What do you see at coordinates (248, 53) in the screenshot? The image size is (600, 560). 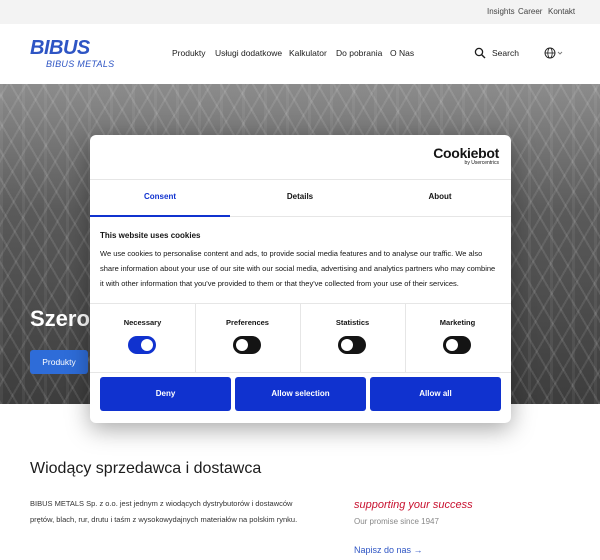 I see `nav-uslugi-dodatkowe: Usługi dodatkowe` at bounding box center [248, 53].